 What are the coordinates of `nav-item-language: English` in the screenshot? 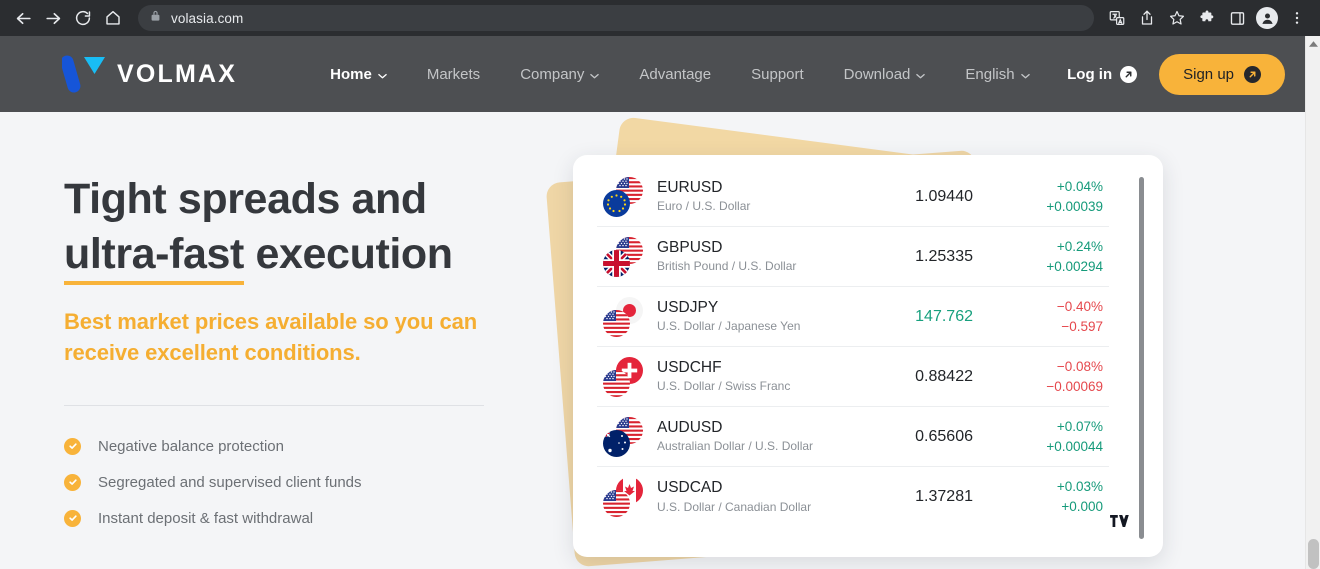 It's located at (997, 74).